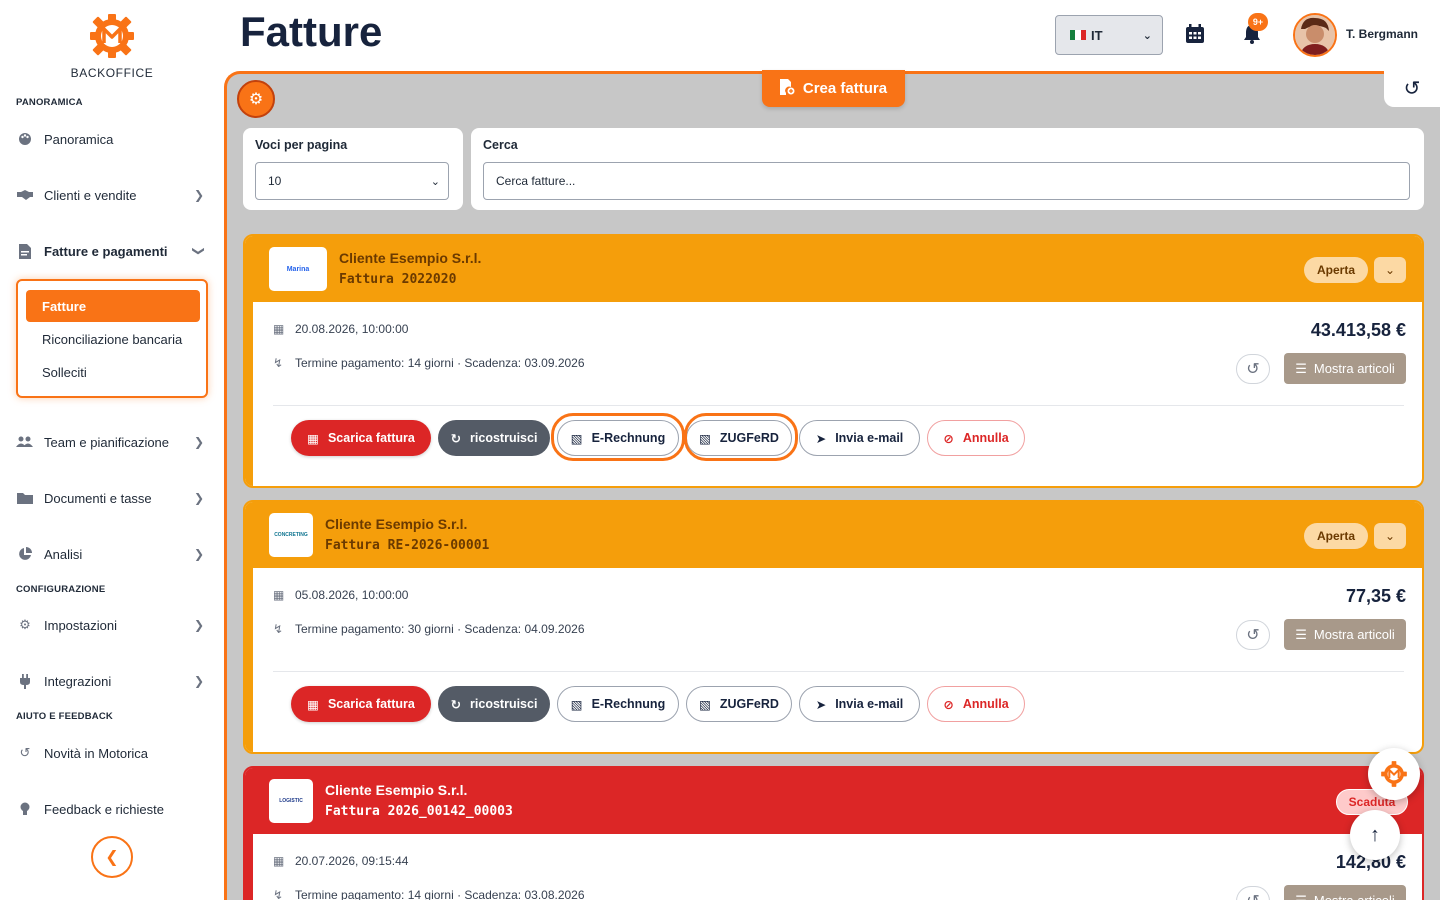 This screenshot has width=1440, height=900. What do you see at coordinates (112, 857) in the screenshot?
I see `collapse-sidebar-button: ❮` at bounding box center [112, 857].